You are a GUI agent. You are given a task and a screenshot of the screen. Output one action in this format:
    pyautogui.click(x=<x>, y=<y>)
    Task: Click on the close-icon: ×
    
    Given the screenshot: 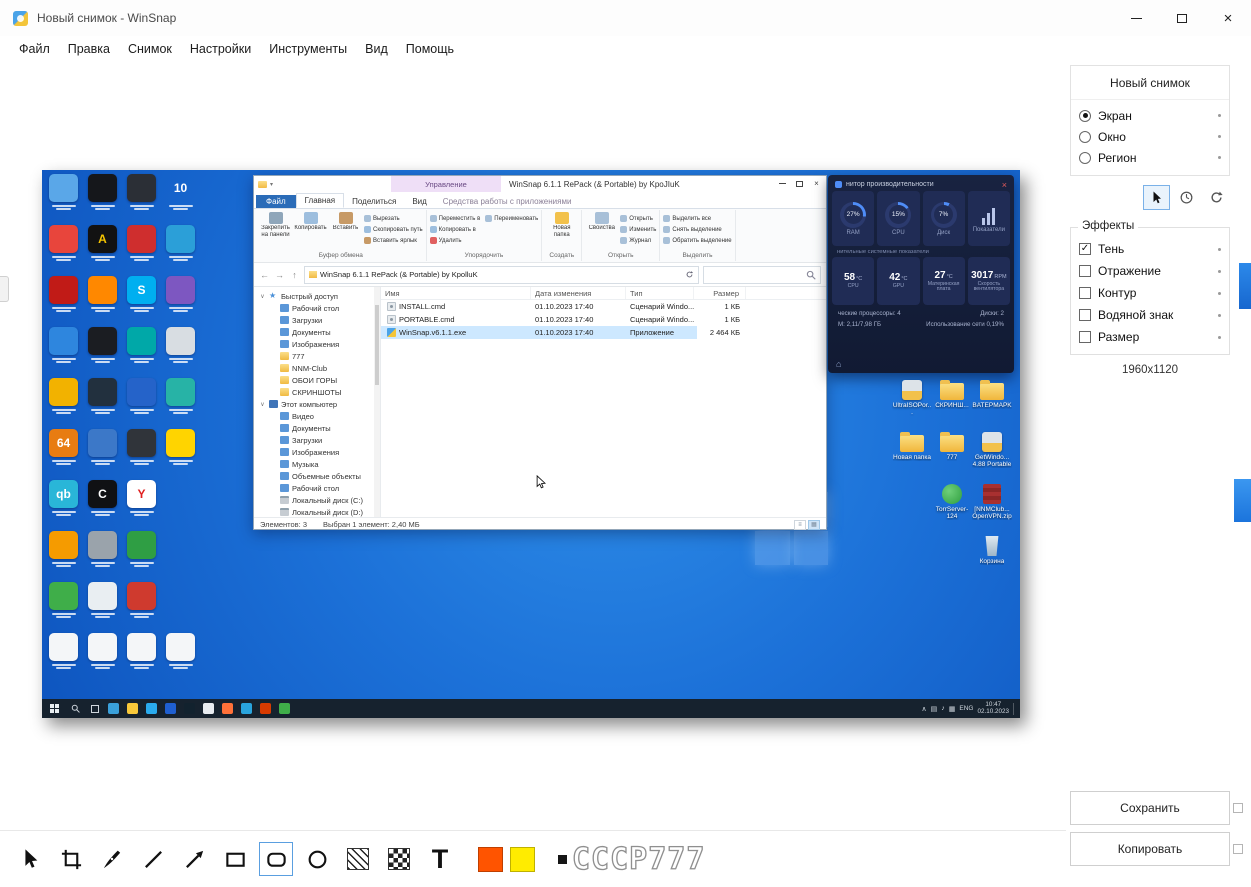 What is the action you would take?
    pyautogui.click(x=1004, y=185)
    